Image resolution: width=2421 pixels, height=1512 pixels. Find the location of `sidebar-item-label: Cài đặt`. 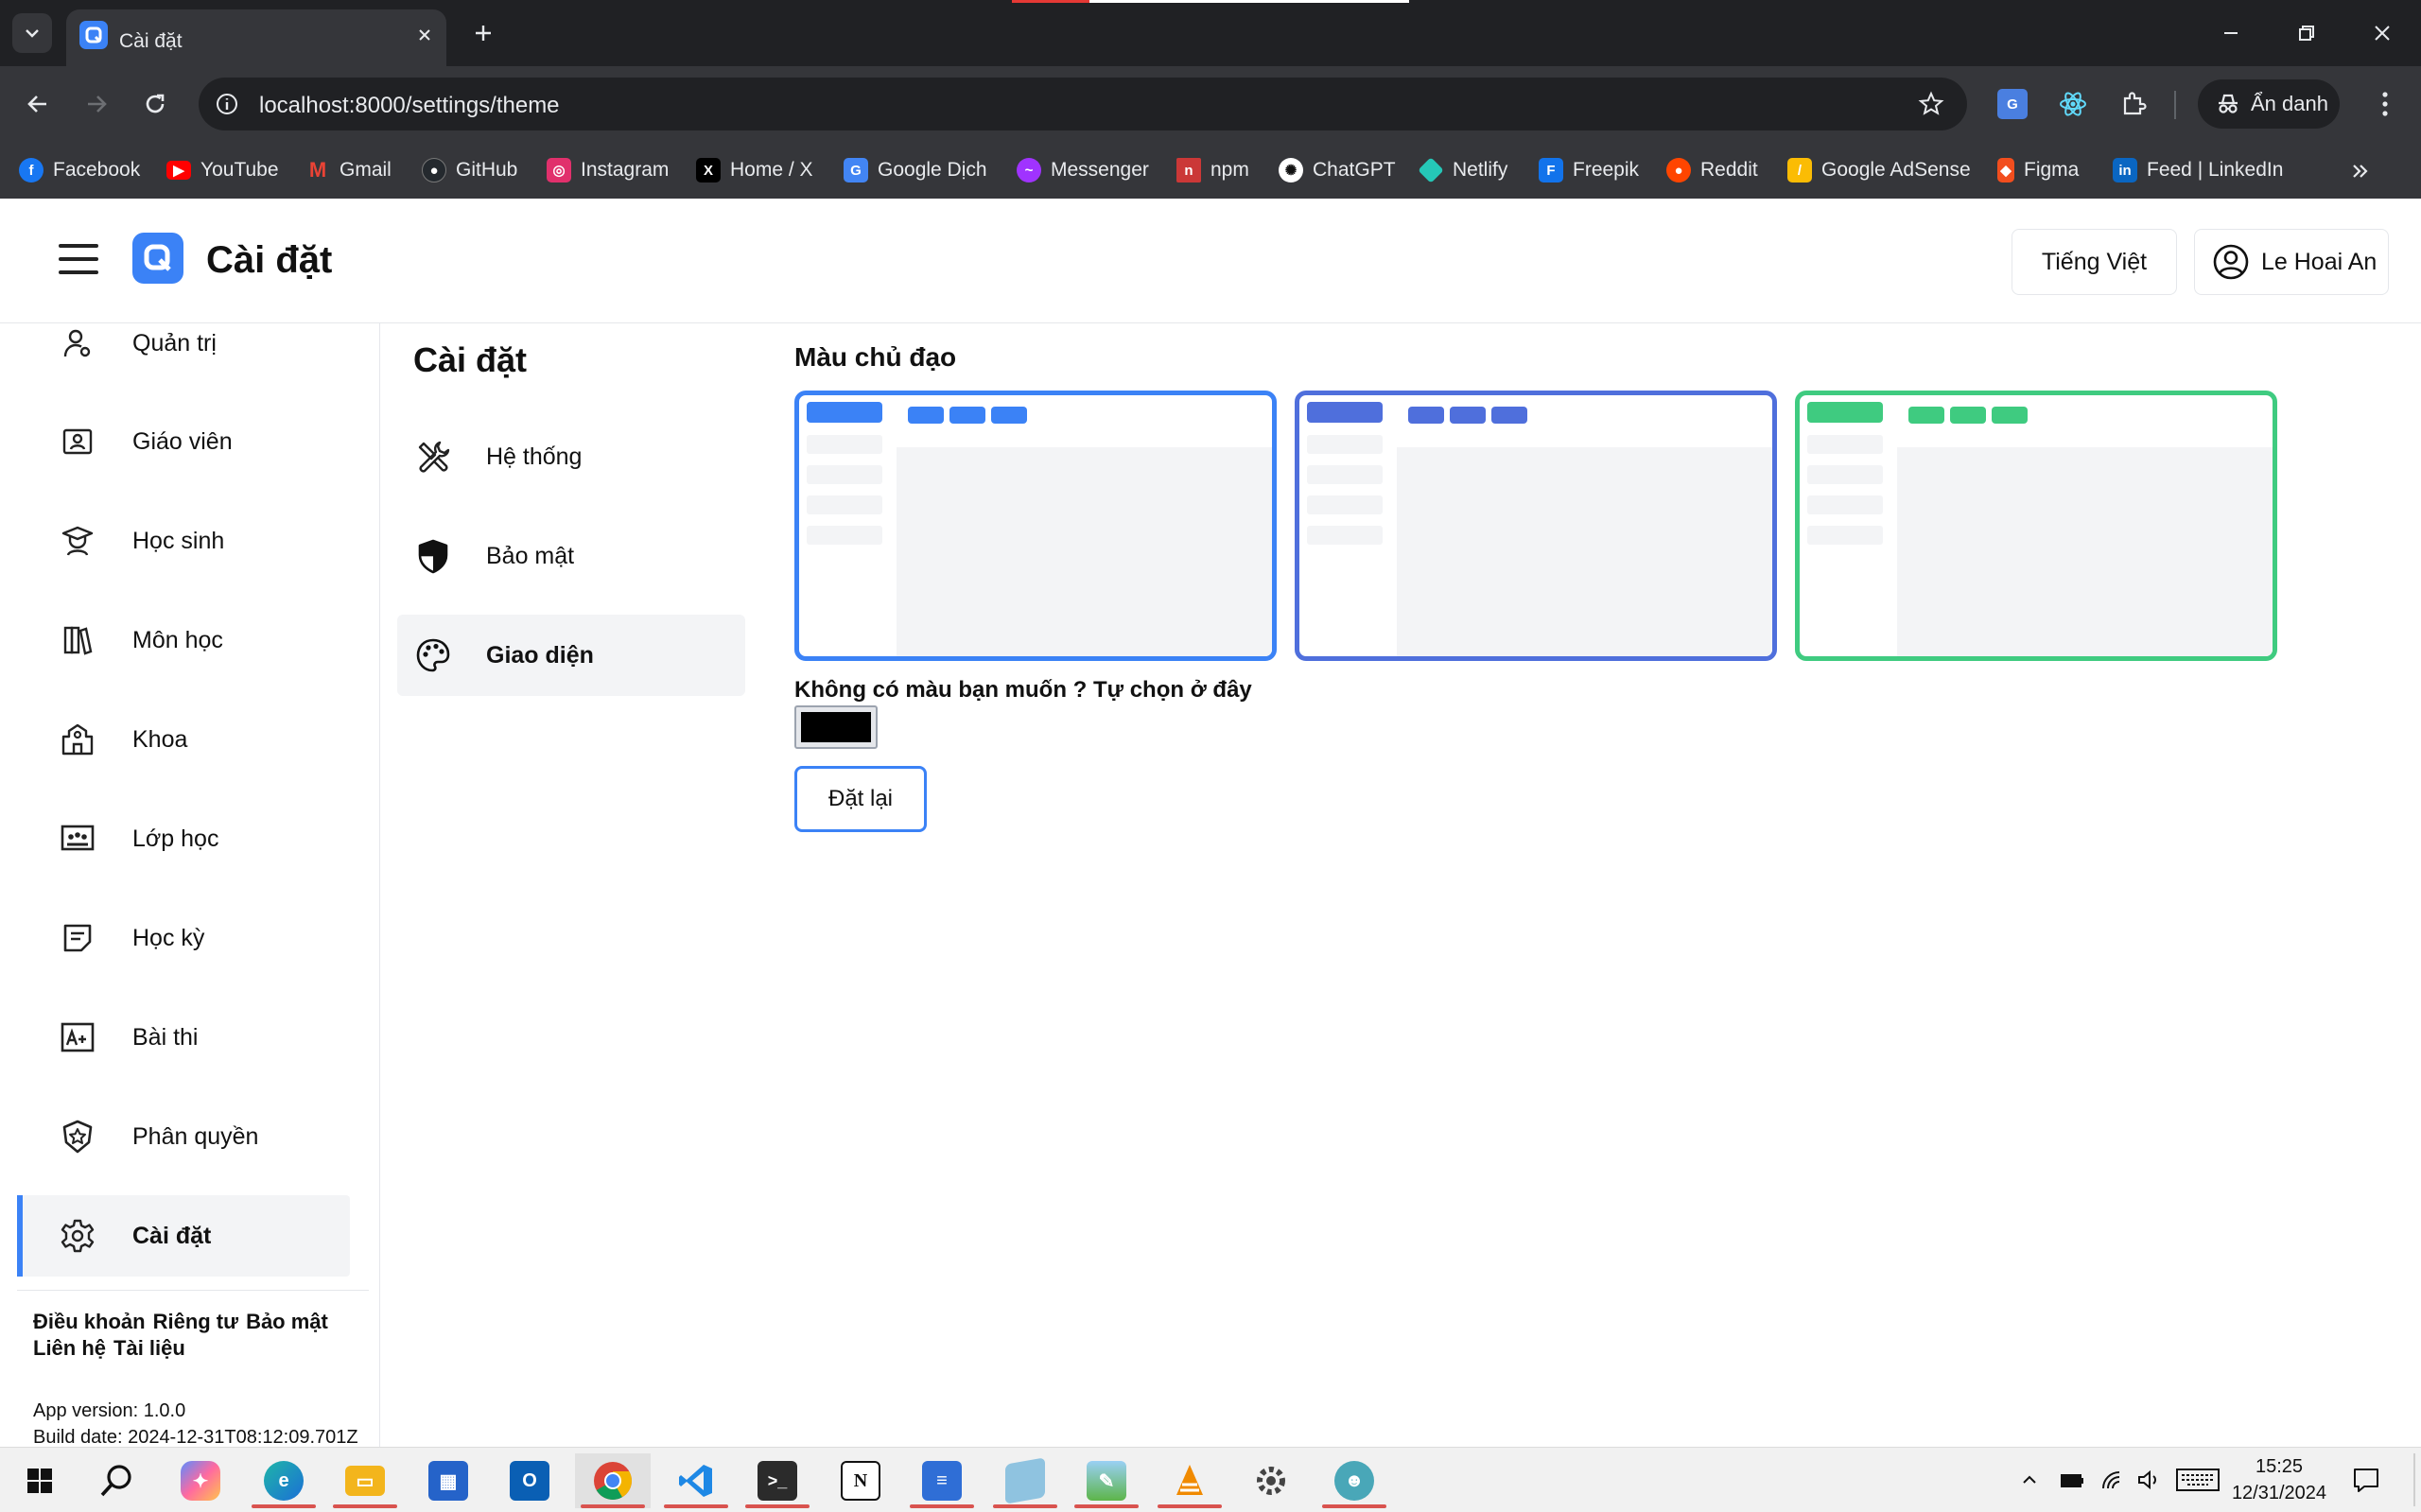

sidebar-item-label: Cài đặt is located at coordinates (172, 1236).